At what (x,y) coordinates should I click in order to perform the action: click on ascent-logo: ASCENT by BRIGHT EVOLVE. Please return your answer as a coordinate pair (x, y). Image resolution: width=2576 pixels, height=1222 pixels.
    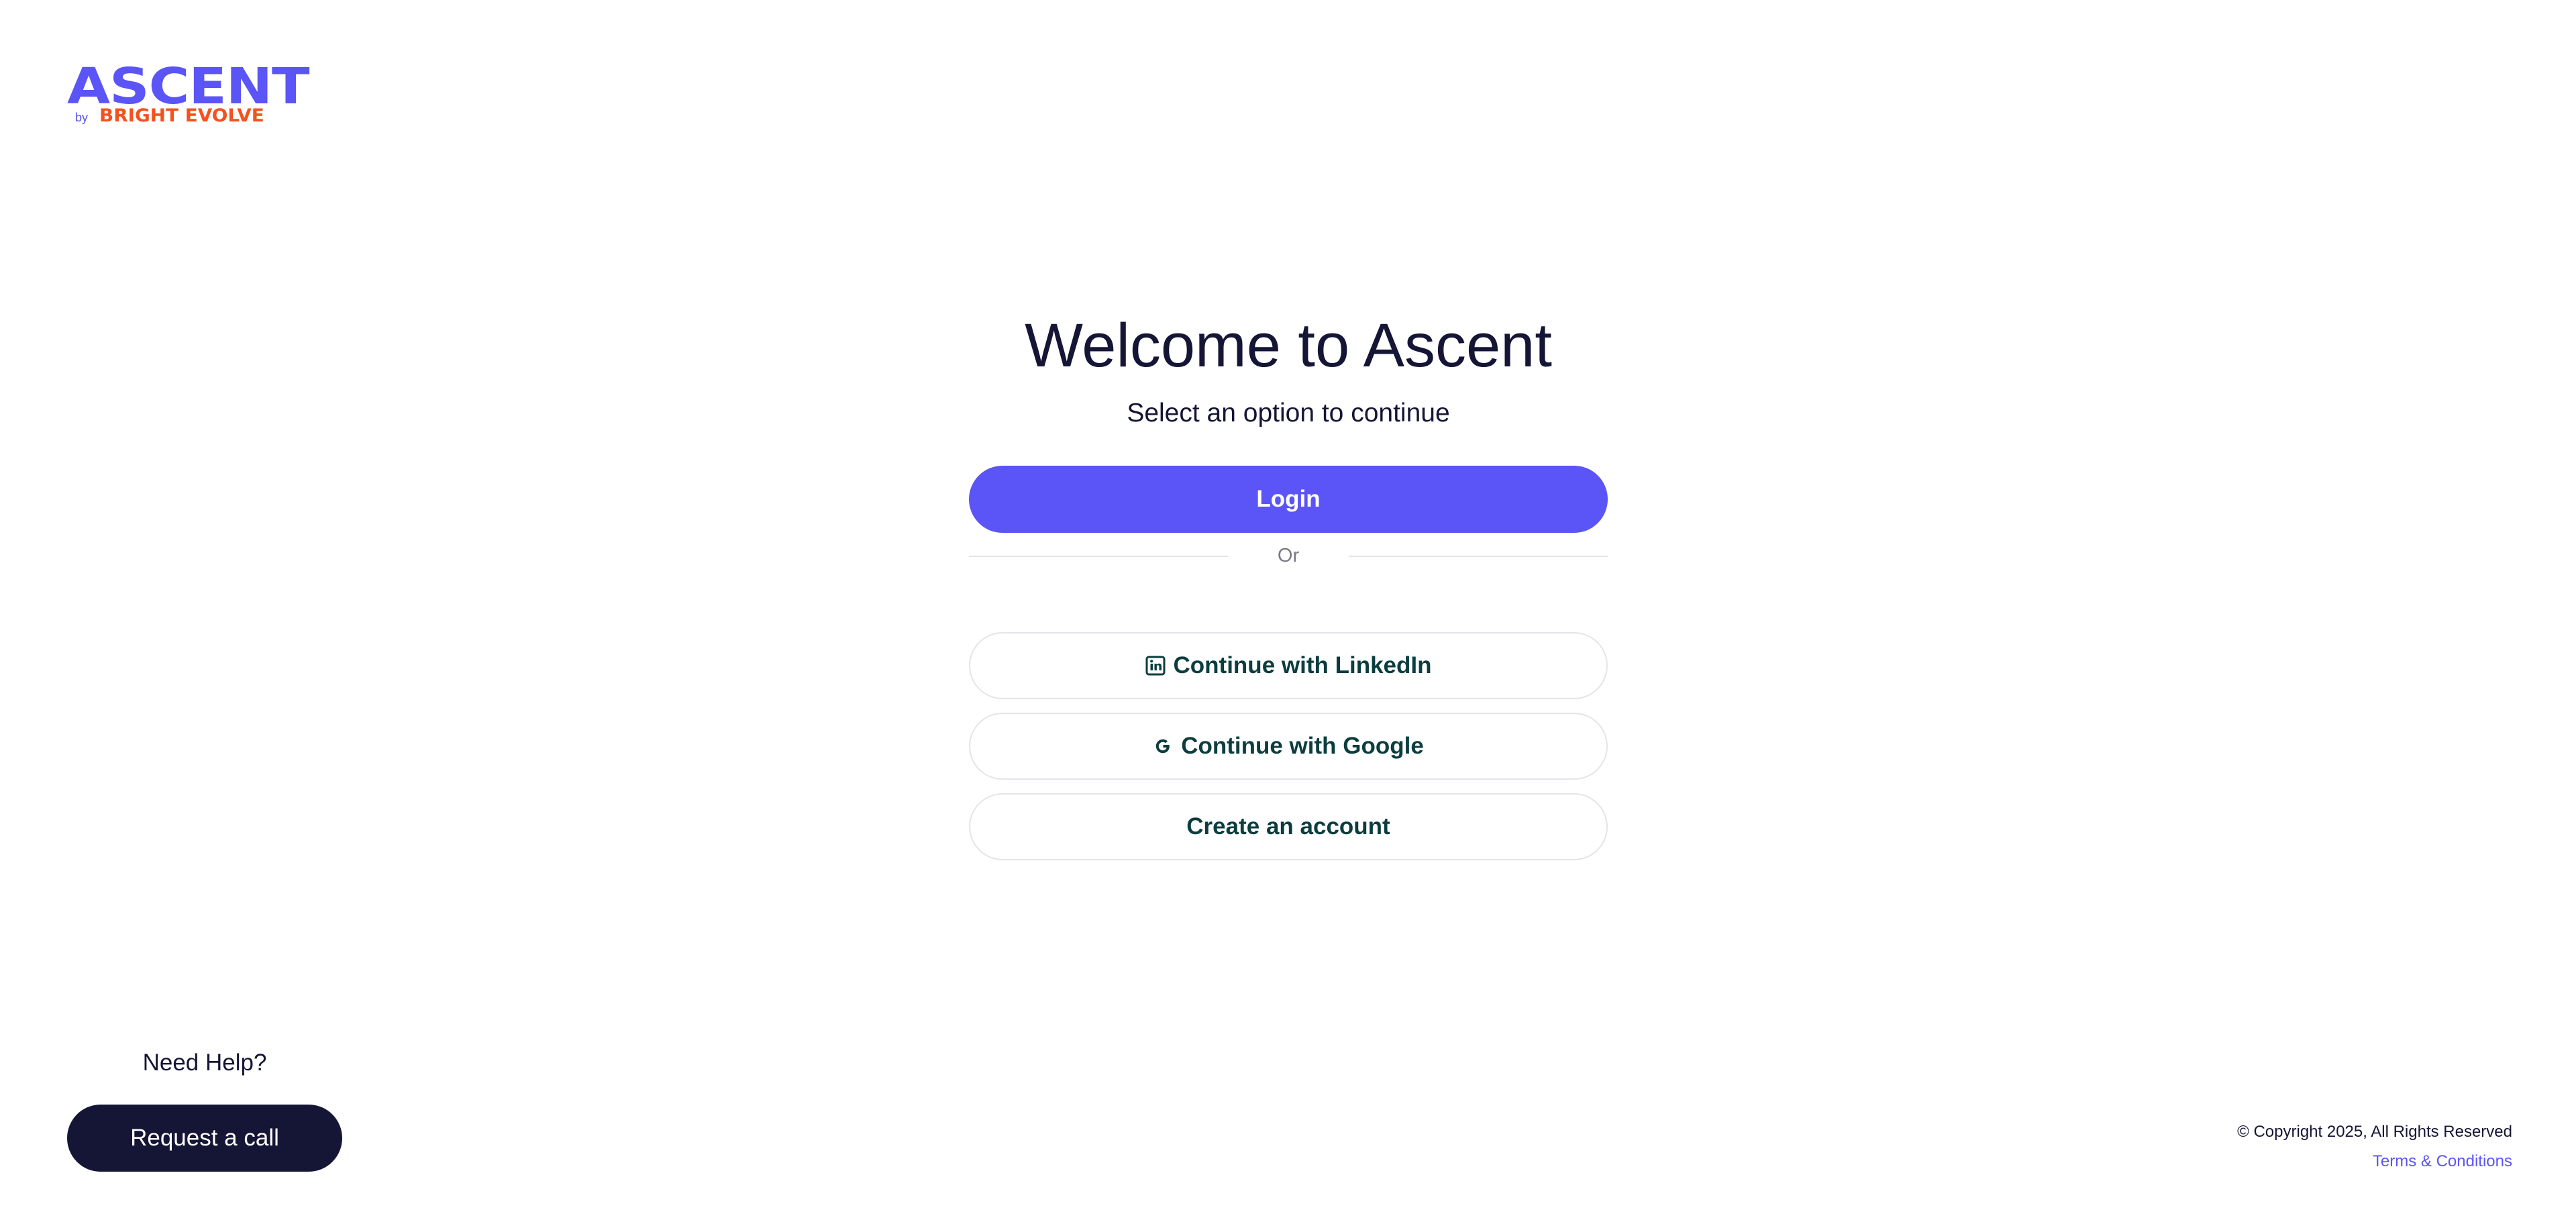
    Looking at the image, I should click on (188, 96).